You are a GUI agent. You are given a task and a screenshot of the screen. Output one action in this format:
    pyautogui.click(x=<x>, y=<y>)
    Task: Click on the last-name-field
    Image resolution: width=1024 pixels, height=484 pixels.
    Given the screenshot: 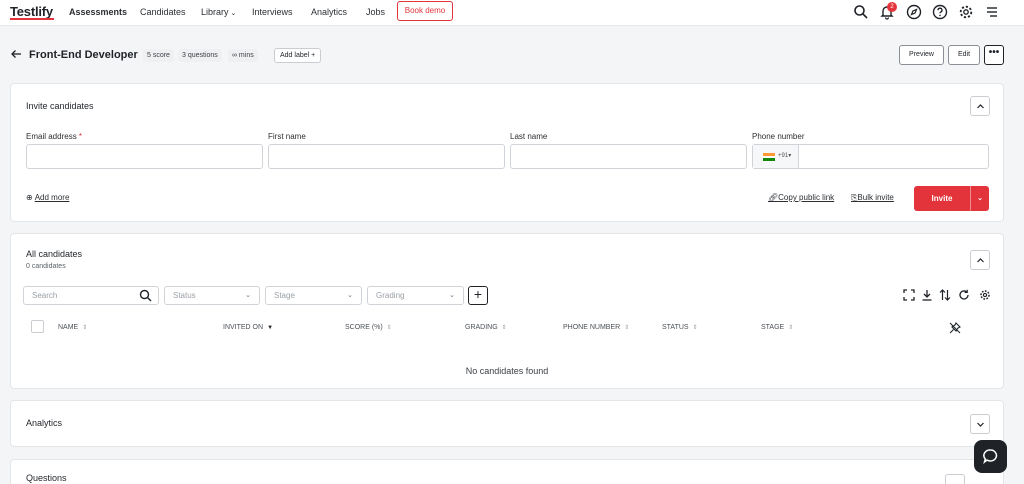 What is the action you would take?
    pyautogui.click(x=628, y=156)
    